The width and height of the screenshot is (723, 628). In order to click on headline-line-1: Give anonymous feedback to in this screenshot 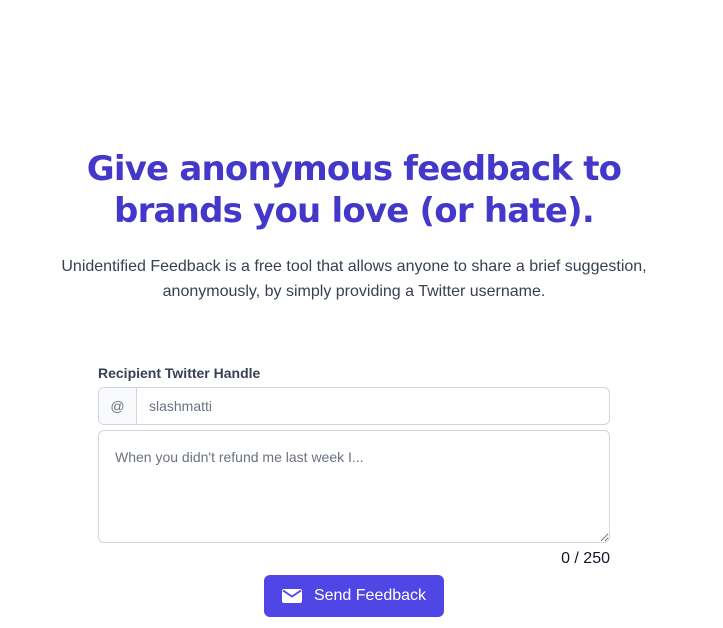, I will do `click(354, 169)`.